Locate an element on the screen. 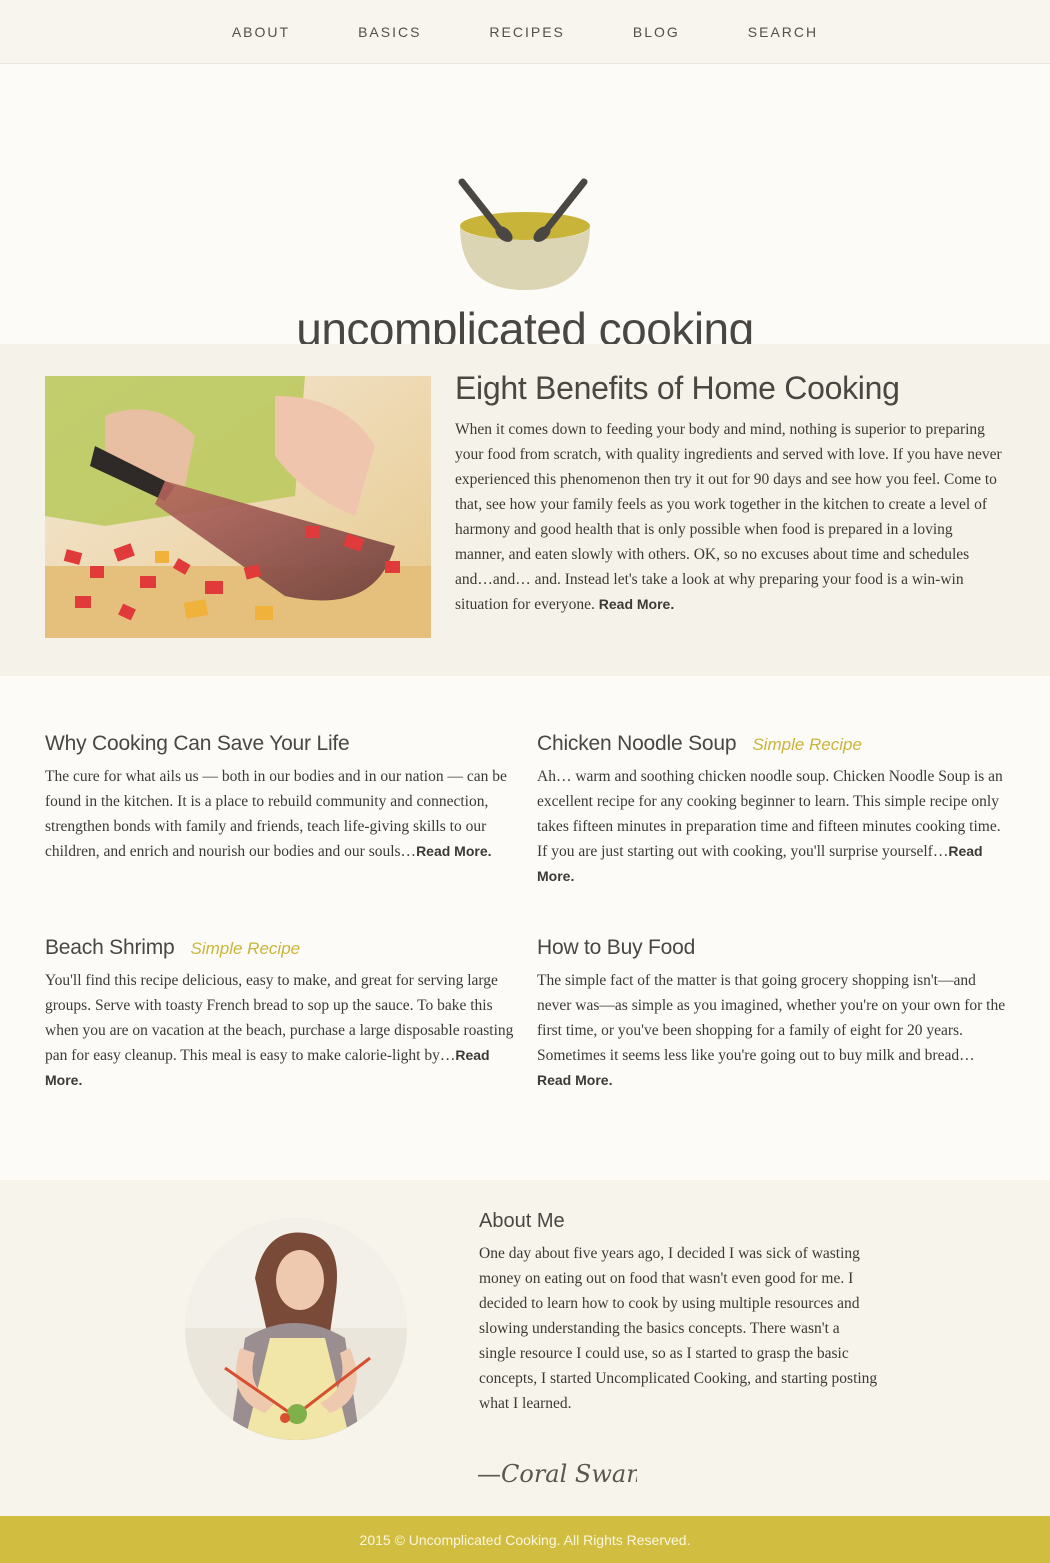 Image resolution: width=1050 pixels, height=1563 pixels. salad-bowl-icon is located at coordinates (525, 233).